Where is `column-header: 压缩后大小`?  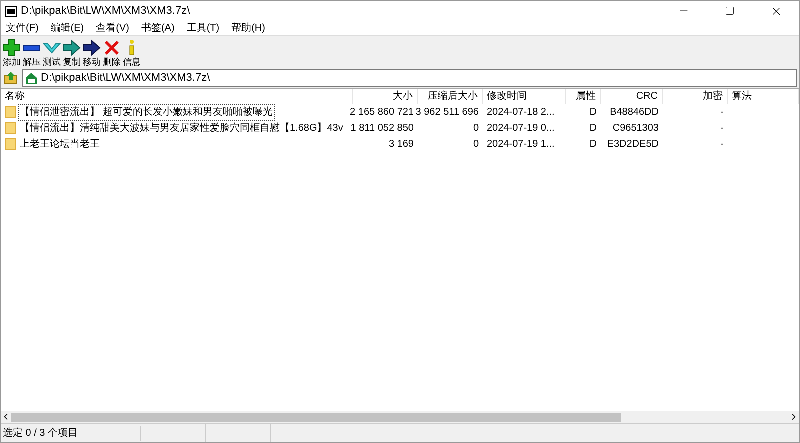
column-header: 压缩后大小 is located at coordinates (450, 96).